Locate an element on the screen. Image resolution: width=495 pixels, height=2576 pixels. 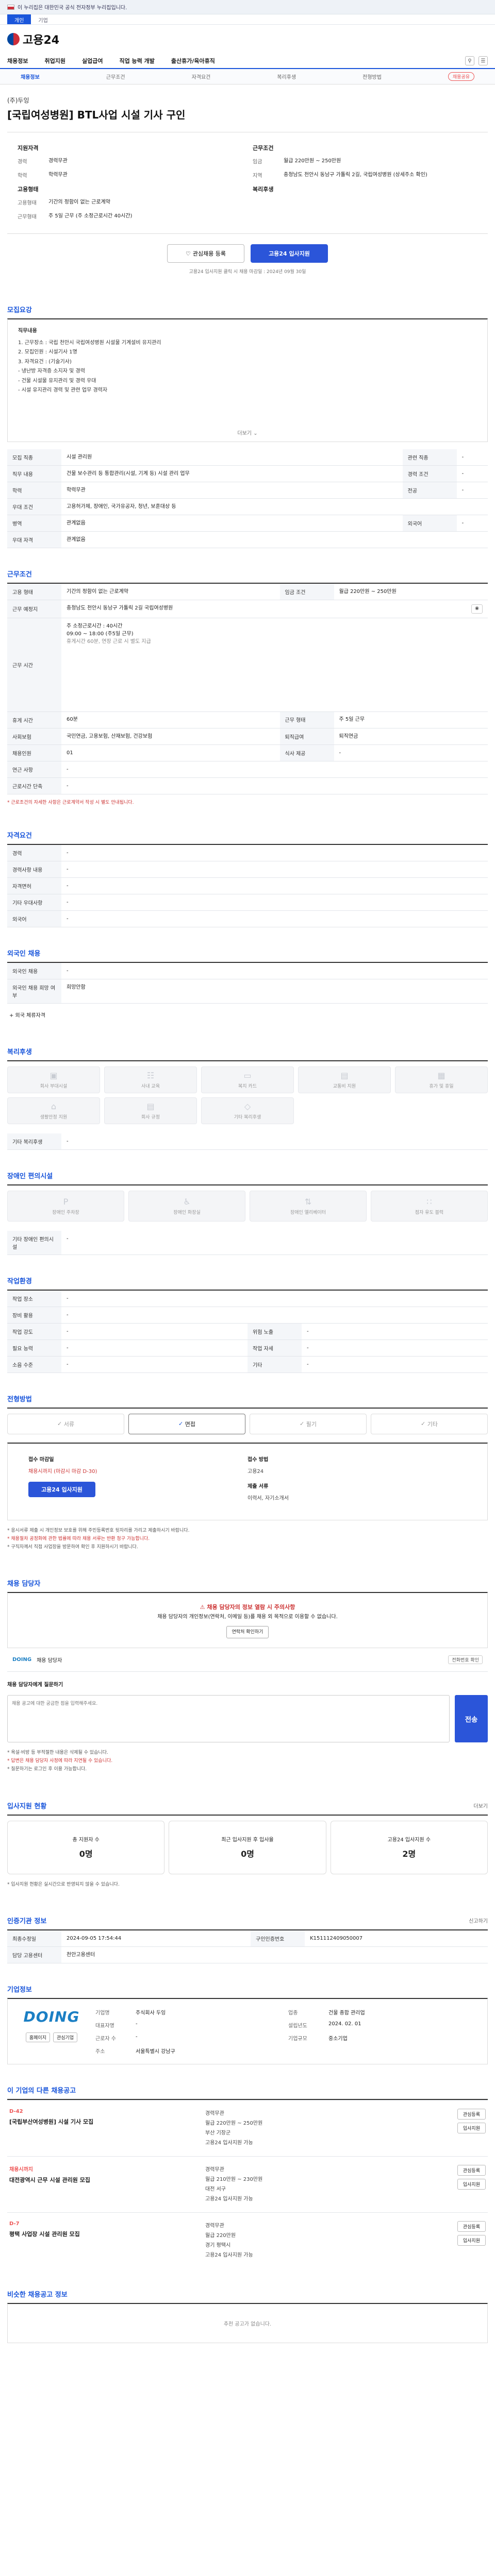
table-row: 작업 장소 - is located at coordinates (247, 1299).